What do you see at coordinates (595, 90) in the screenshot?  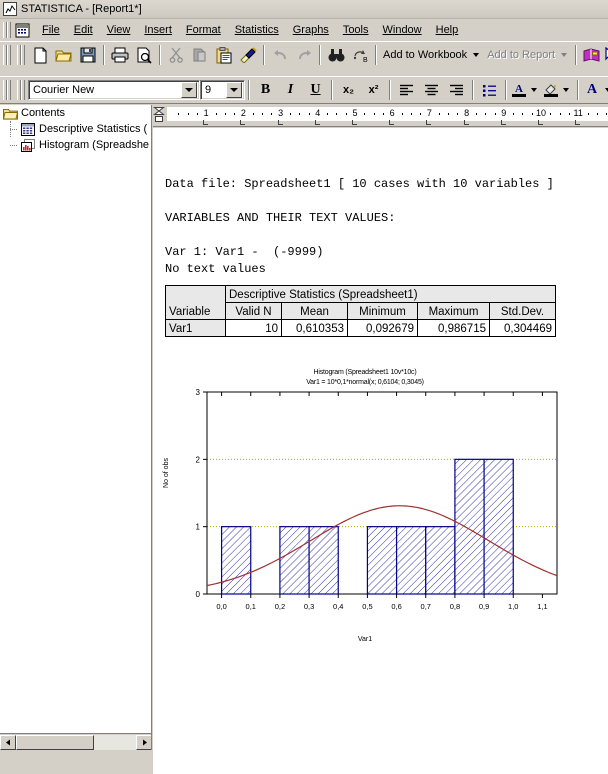 I see `font-dialog-button: A` at bounding box center [595, 90].